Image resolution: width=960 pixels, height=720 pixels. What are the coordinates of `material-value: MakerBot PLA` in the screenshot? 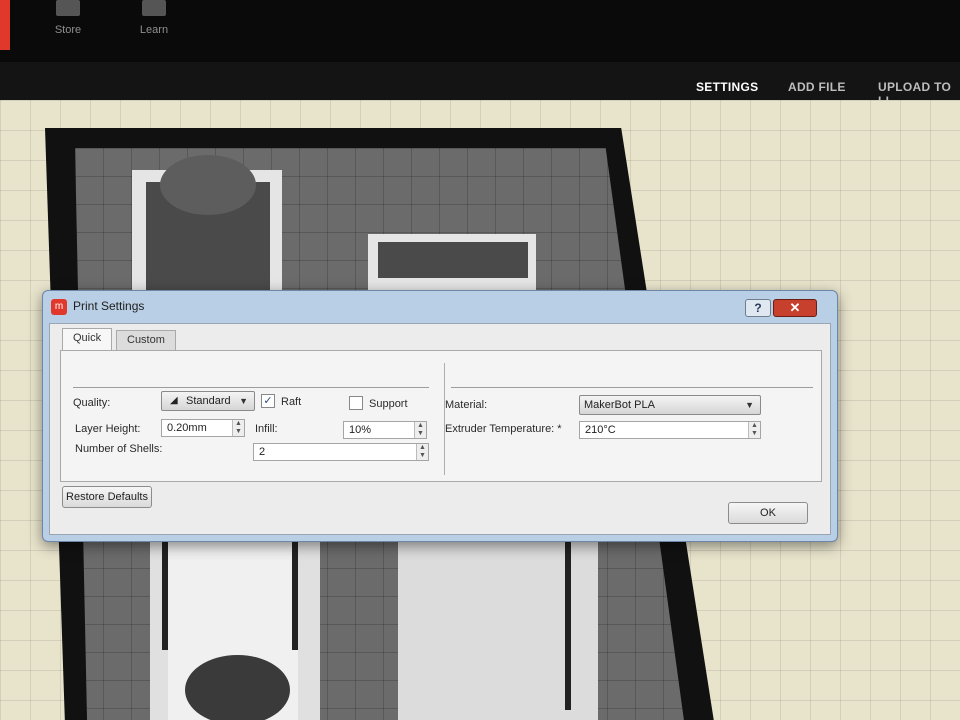 It's located at (619, 405).